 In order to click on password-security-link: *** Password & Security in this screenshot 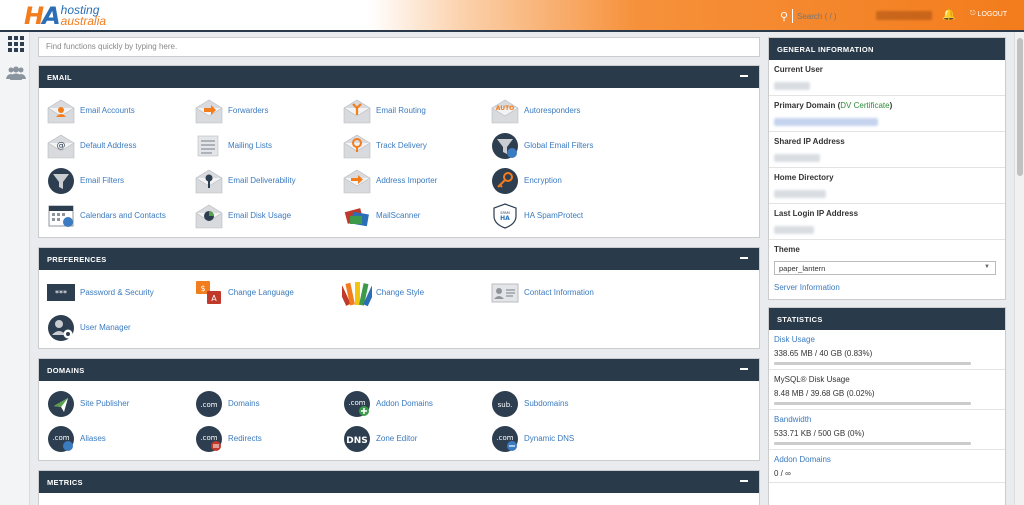, I will do `click(120, 292)`.